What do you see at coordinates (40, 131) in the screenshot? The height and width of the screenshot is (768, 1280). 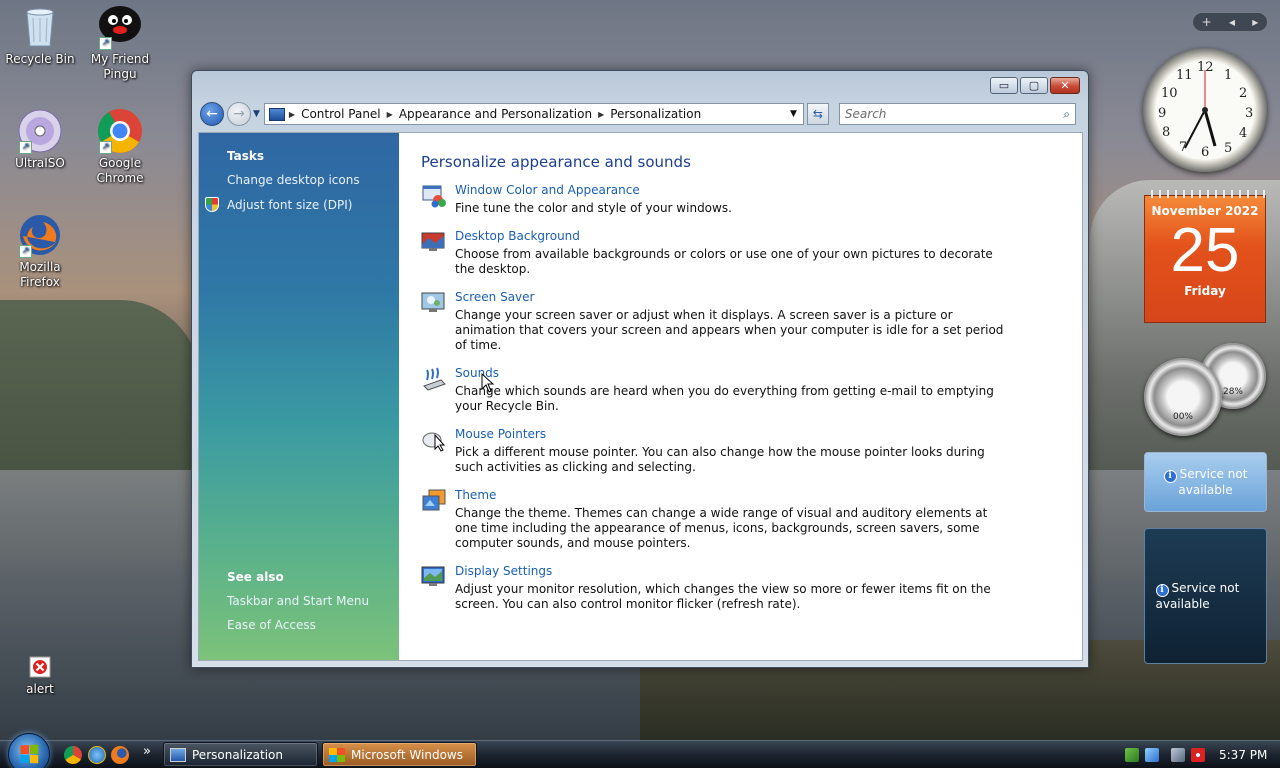 I see `disc-icon: ↗` at bounding box center [40, 131].